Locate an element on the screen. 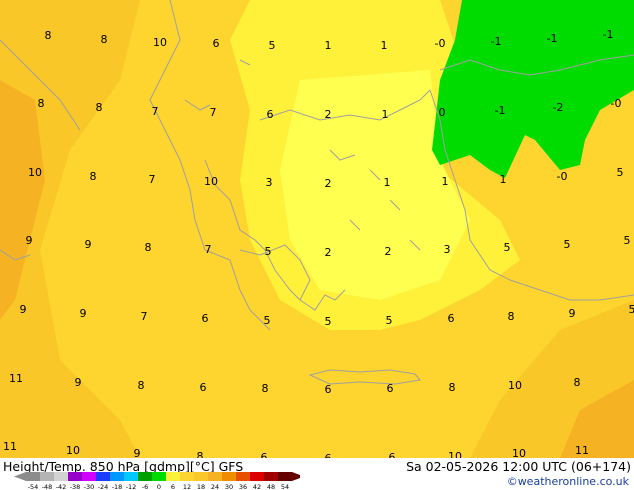  scale-tick-label: 18 is located at coordinates (201, 486).